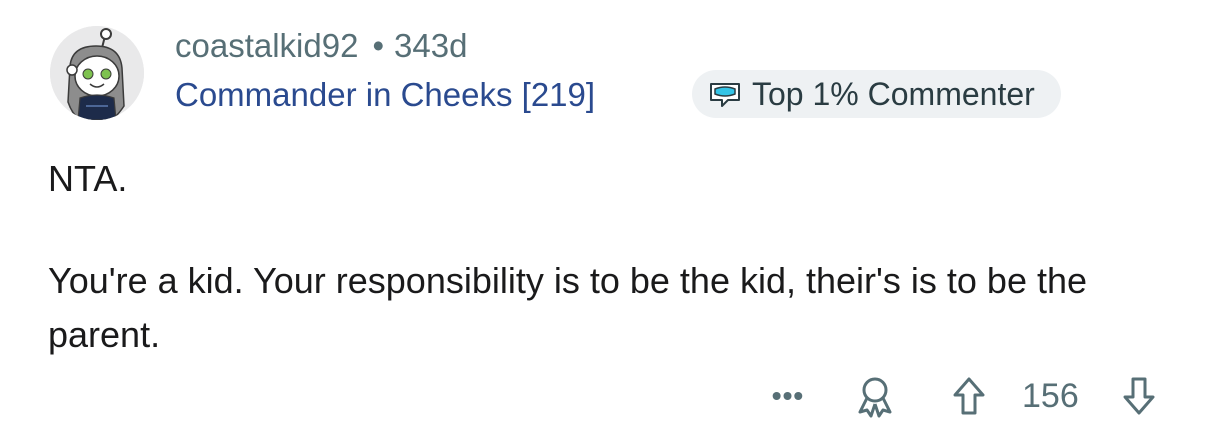 The height and width of the screenshot is (441, 1206). What do you see at coordinates (893, 93) in the screenshot?
I see `badge-label: Top 1% Commenter` at bounding box center [893, 93].